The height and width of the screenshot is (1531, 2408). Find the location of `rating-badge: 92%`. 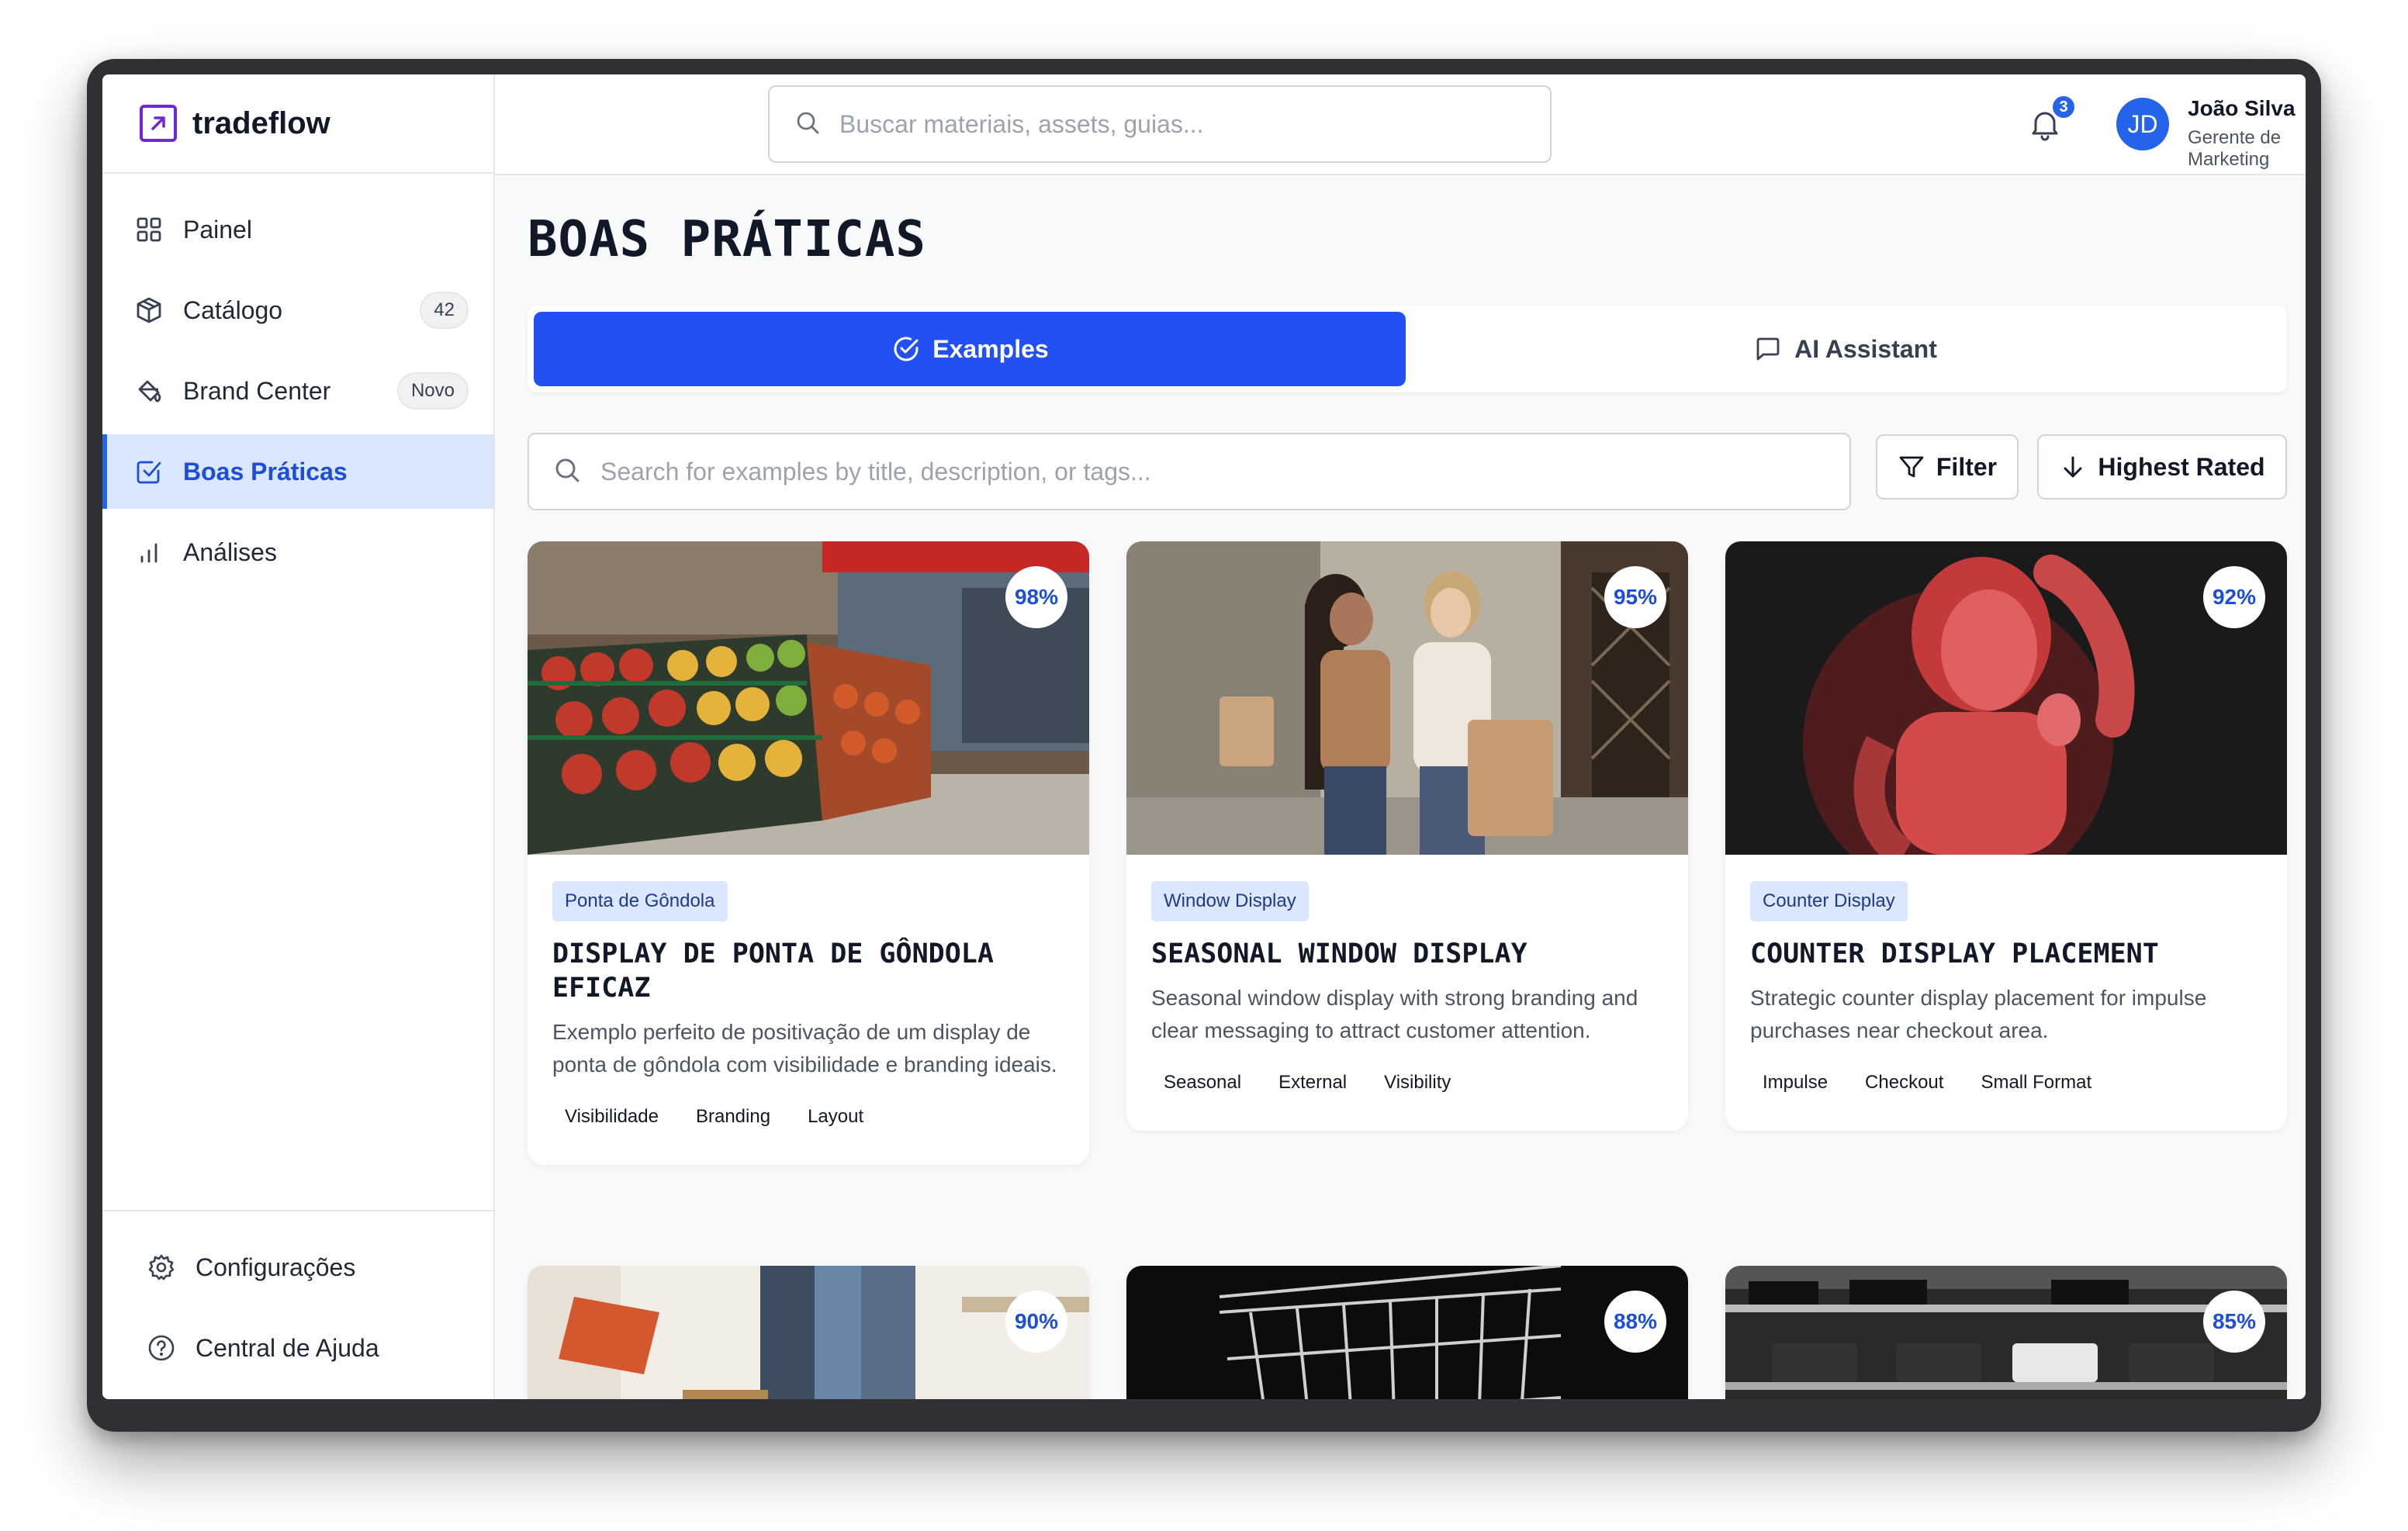

rating-badge: 92% is located at coordinates (2234, 597).